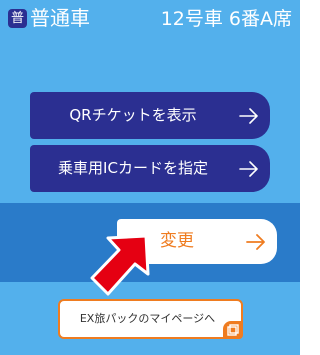 The image size is (320, 355). Describe the element at coordinates (17, 18) in the screenshot. I see `car-class-badge: 普` at that location.